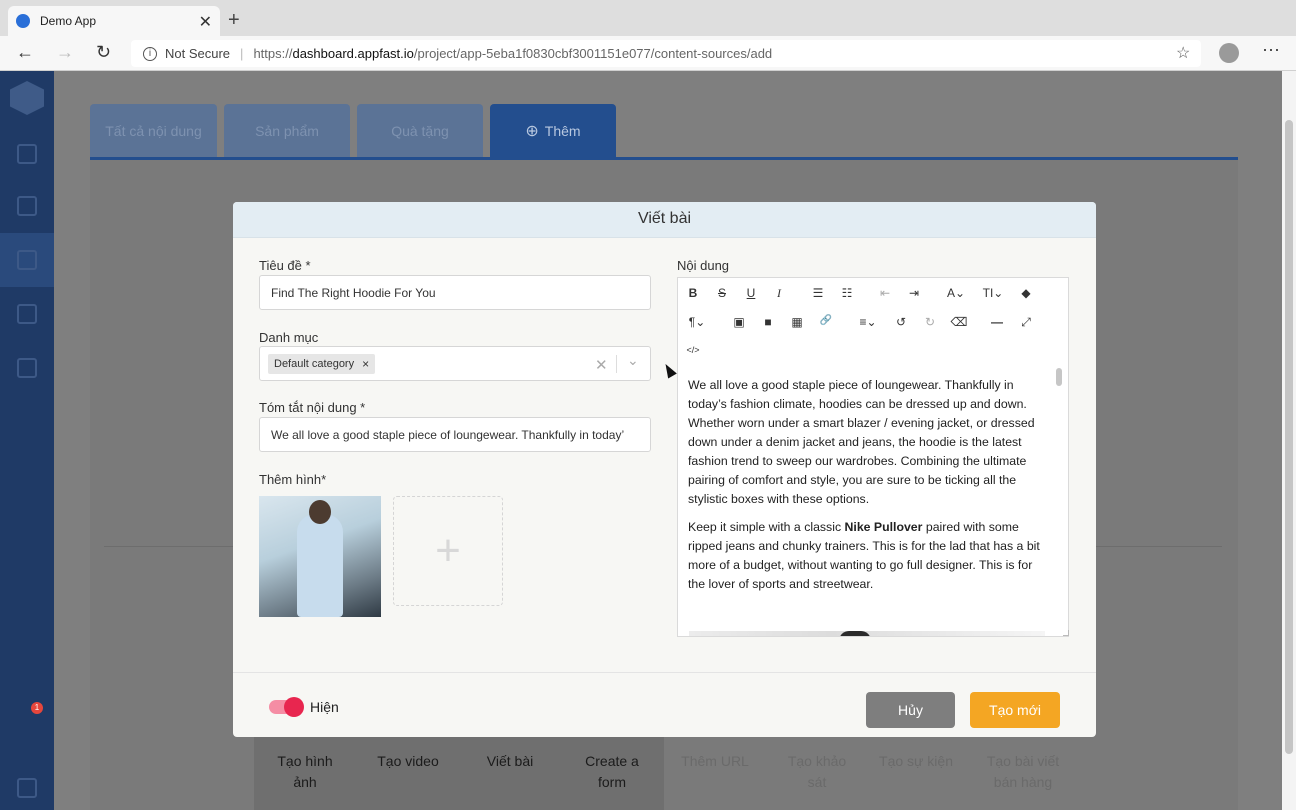 The image size is (1296, 810). I want to click on font-size-icon: TI⌄, so click(993, 293).